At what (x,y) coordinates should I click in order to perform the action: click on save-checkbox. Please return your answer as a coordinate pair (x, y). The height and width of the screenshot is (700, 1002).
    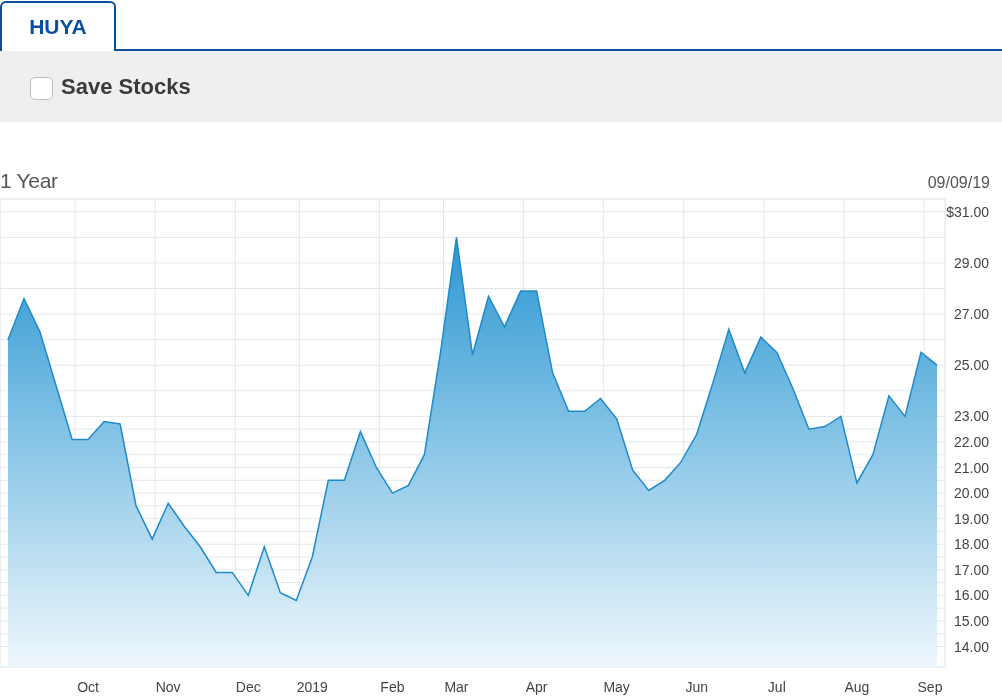
    Looking at the image, I should click on (41, 88).